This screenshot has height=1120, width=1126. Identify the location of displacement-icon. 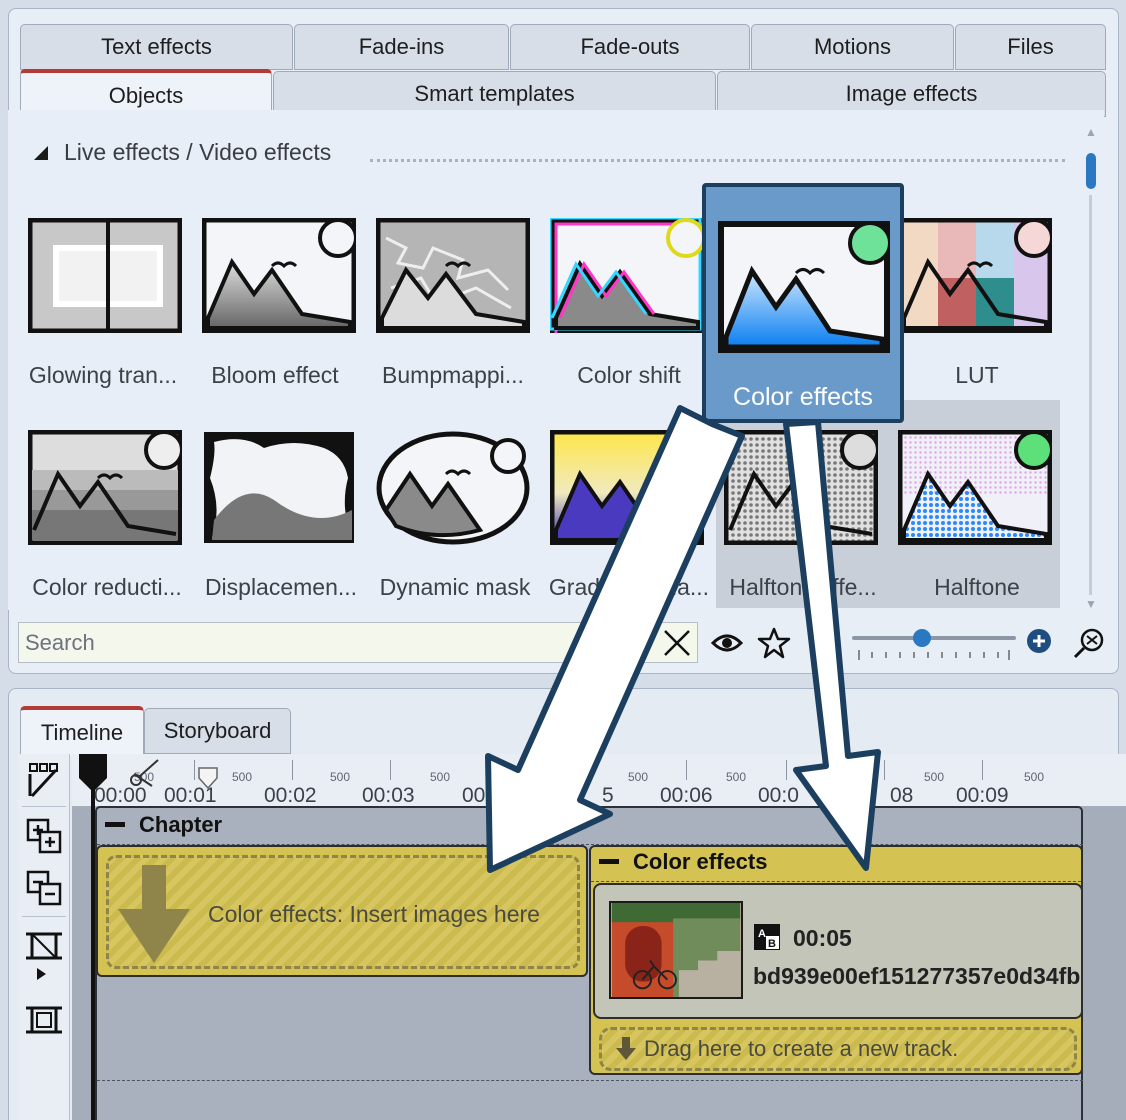
(279, 487).